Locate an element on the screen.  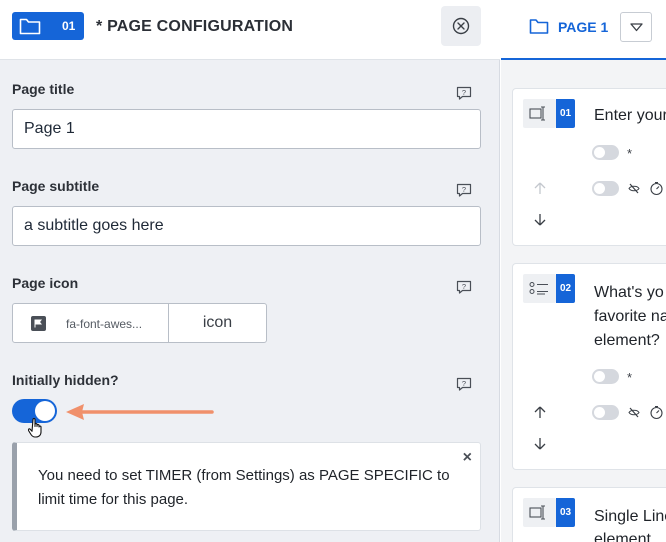
page-number: 01 is located at coordinates (69, 26).